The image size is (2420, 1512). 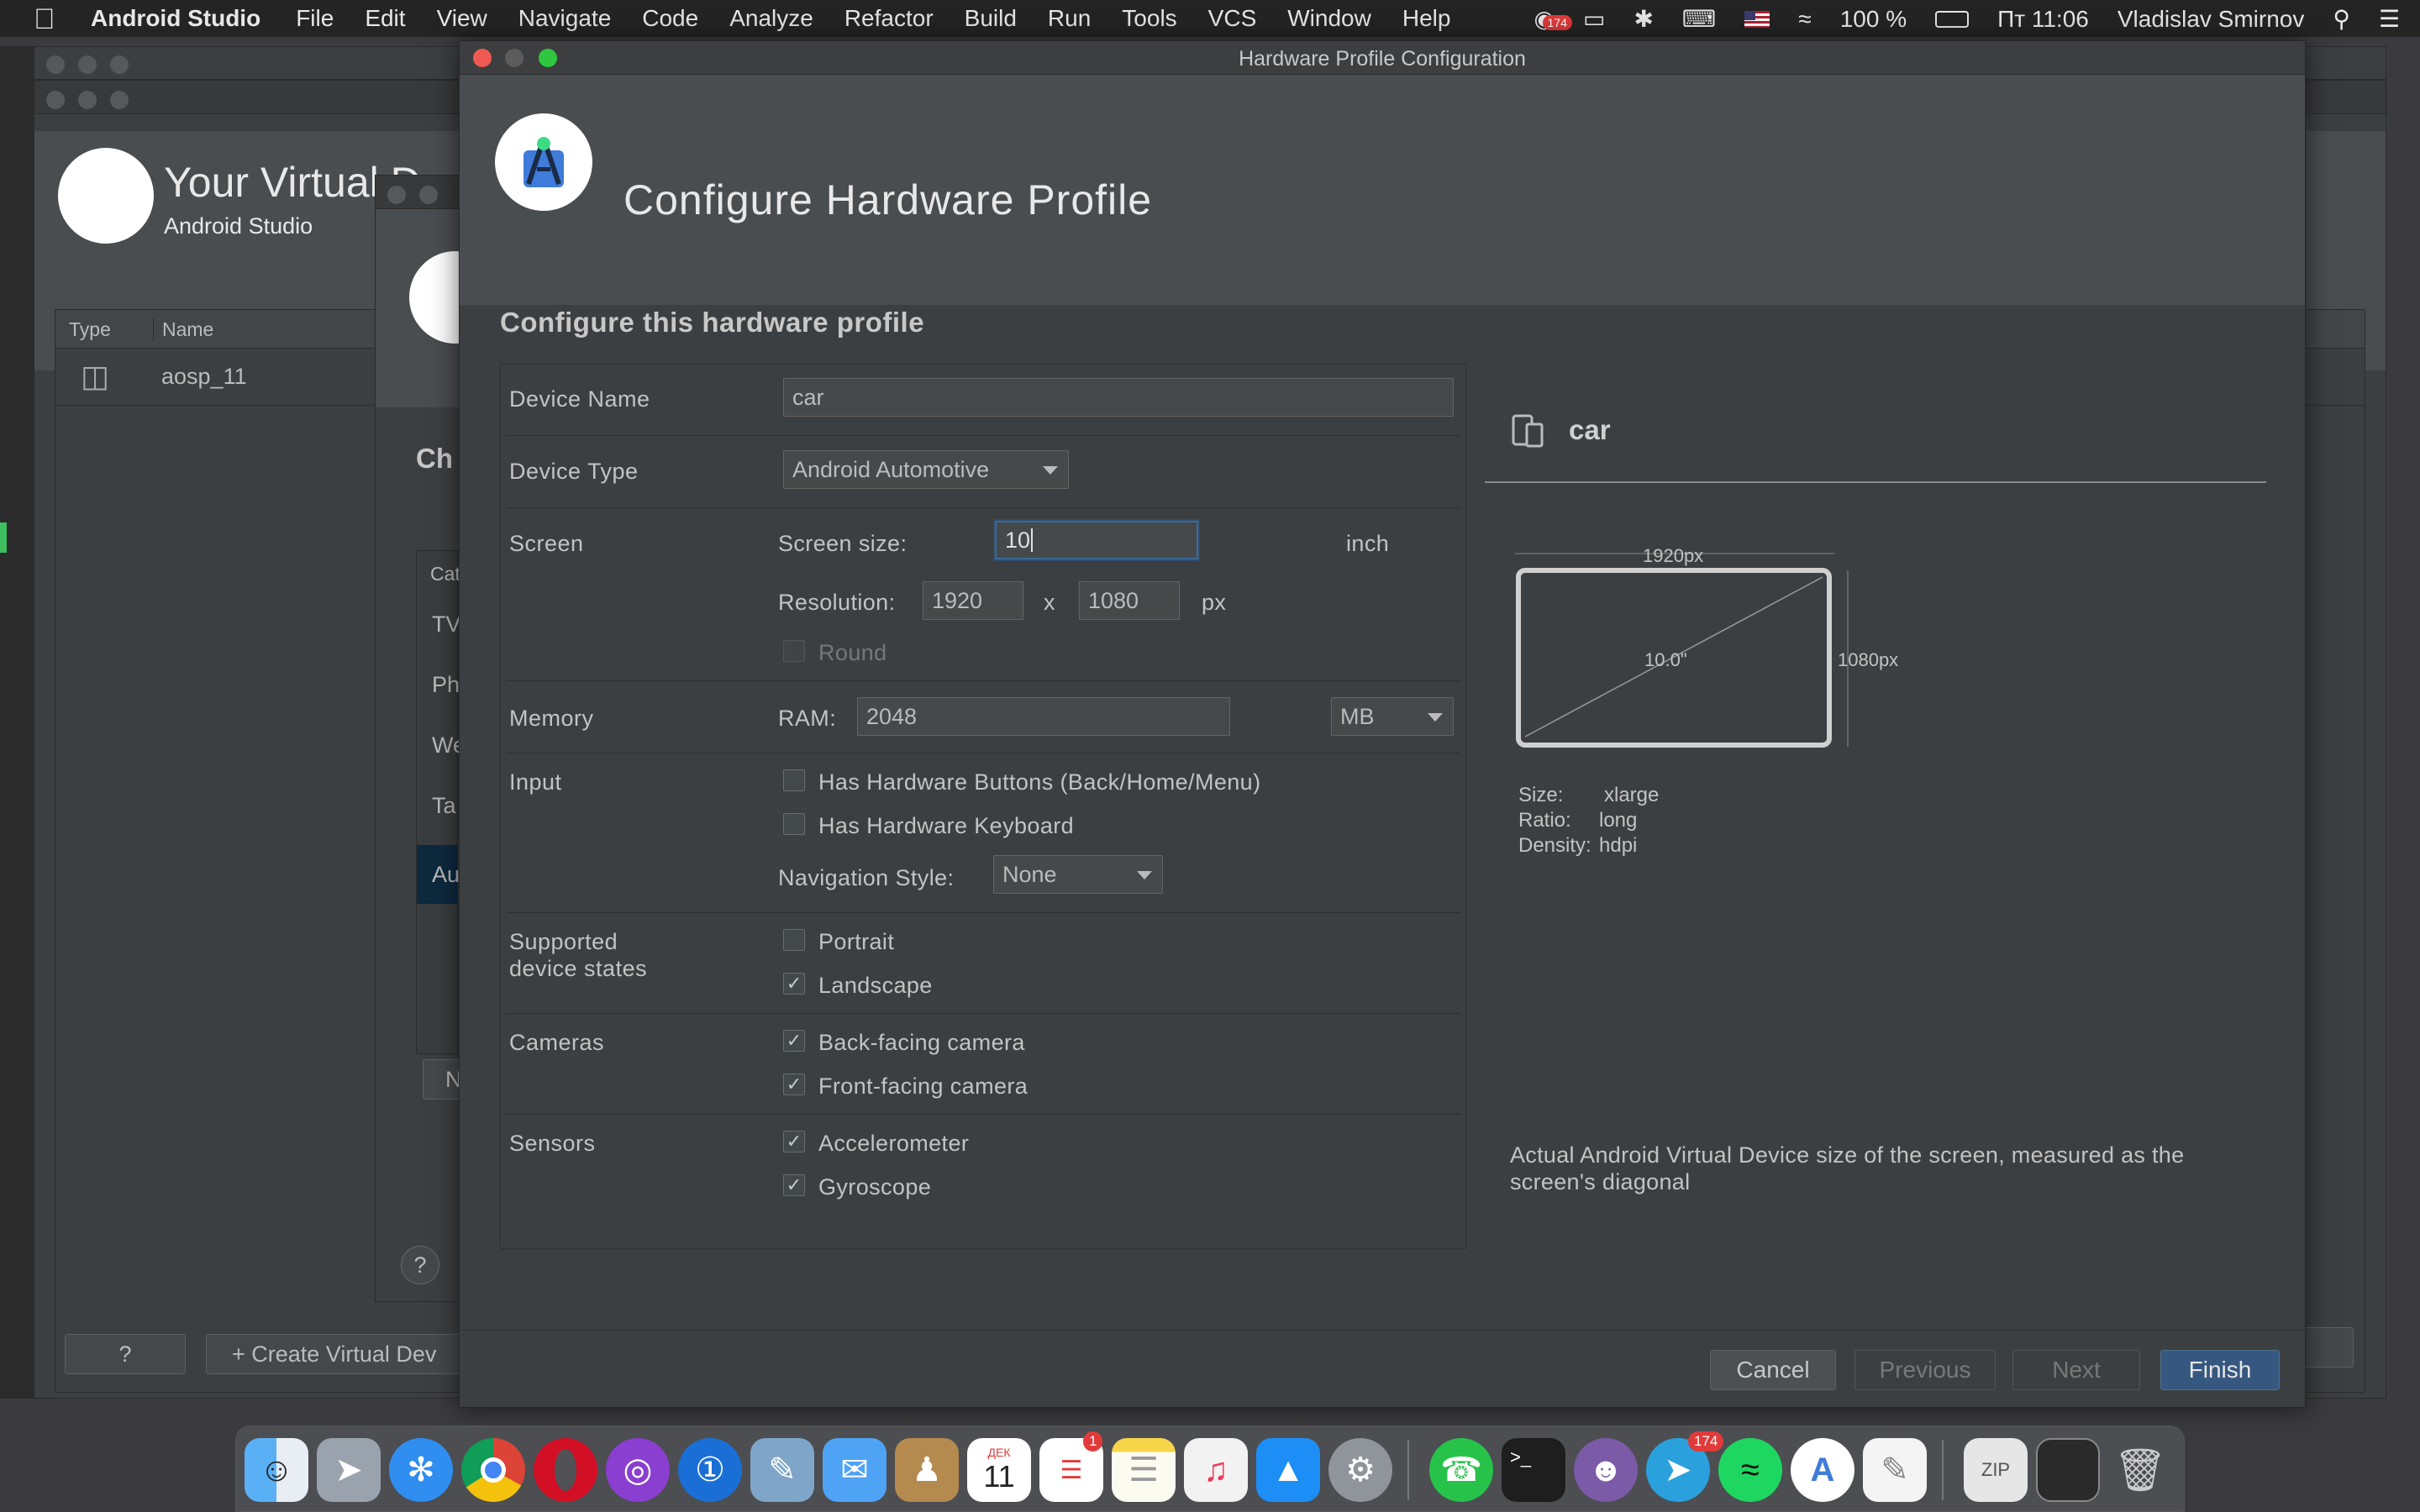 I want to click on category-tablet: Ta, so click(x=444, y=806).